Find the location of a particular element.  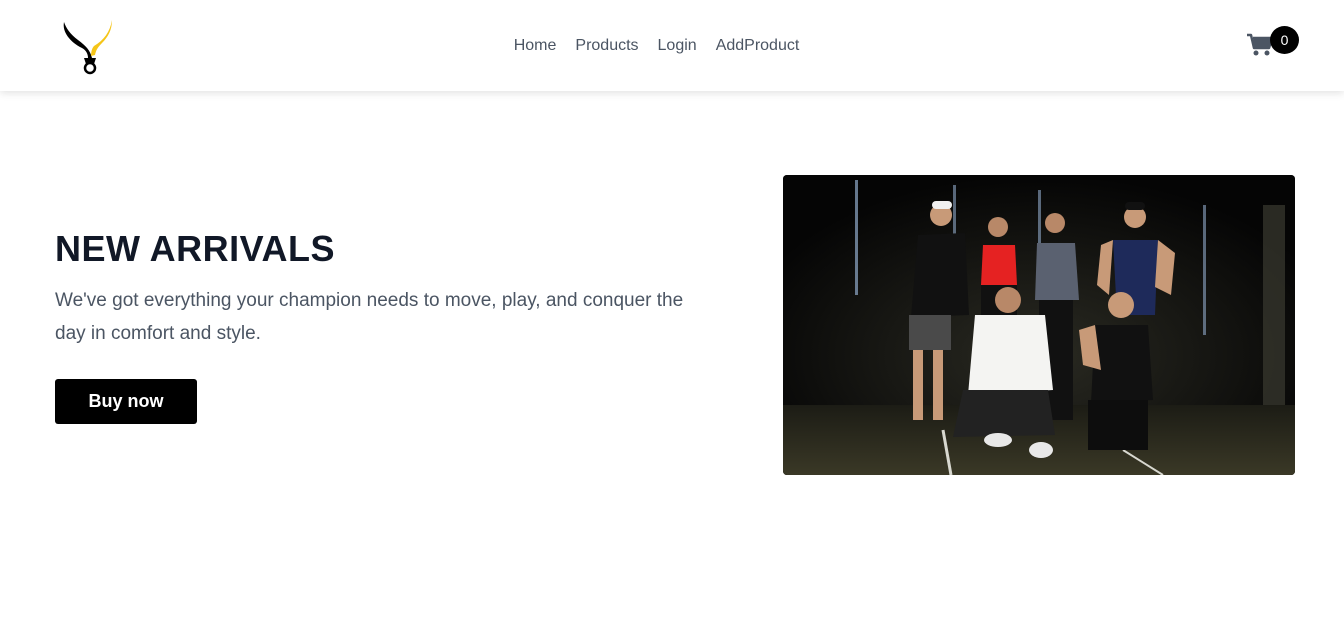

cart-count-badge: 0 is located at coordinates (1284, 40).